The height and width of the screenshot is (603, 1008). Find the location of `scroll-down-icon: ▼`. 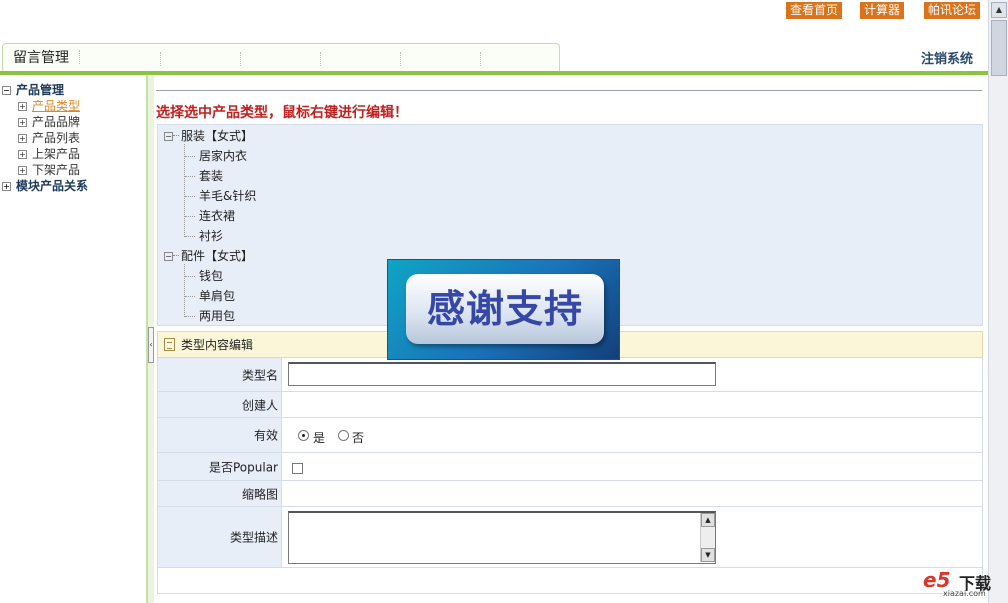

scroll-down-icon: ▼ is located at coordinates (708, 555).